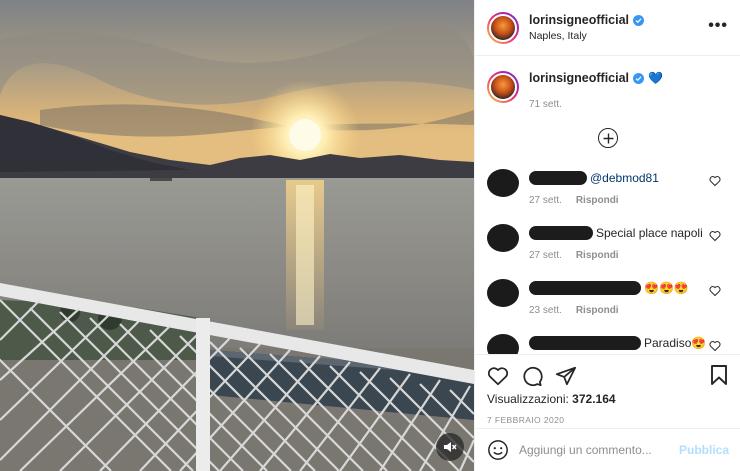 The height and width of the screenshot is (471, 740). I want to click on location-link: Naples, Italy, so click(586, 36).